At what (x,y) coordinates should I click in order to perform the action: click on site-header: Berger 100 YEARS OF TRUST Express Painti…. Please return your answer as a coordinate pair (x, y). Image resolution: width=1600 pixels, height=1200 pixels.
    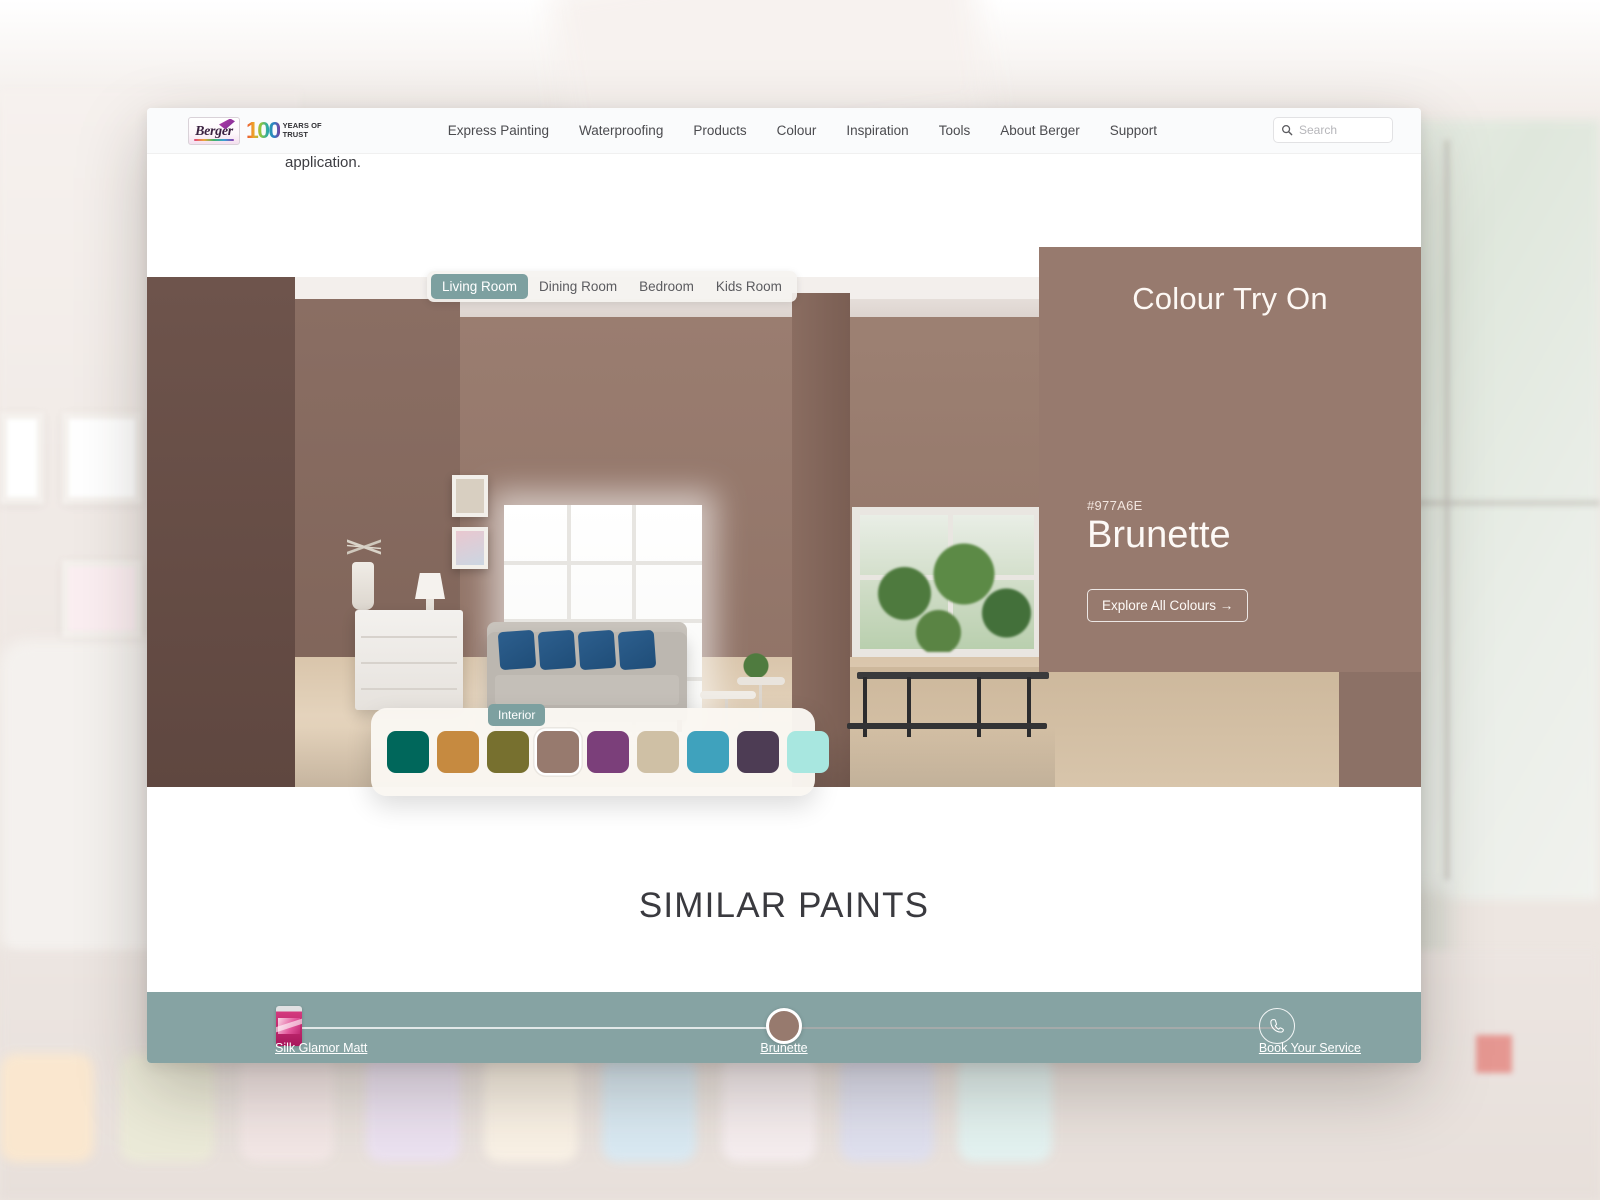
    Looking at the image, I should click on (784, 131).